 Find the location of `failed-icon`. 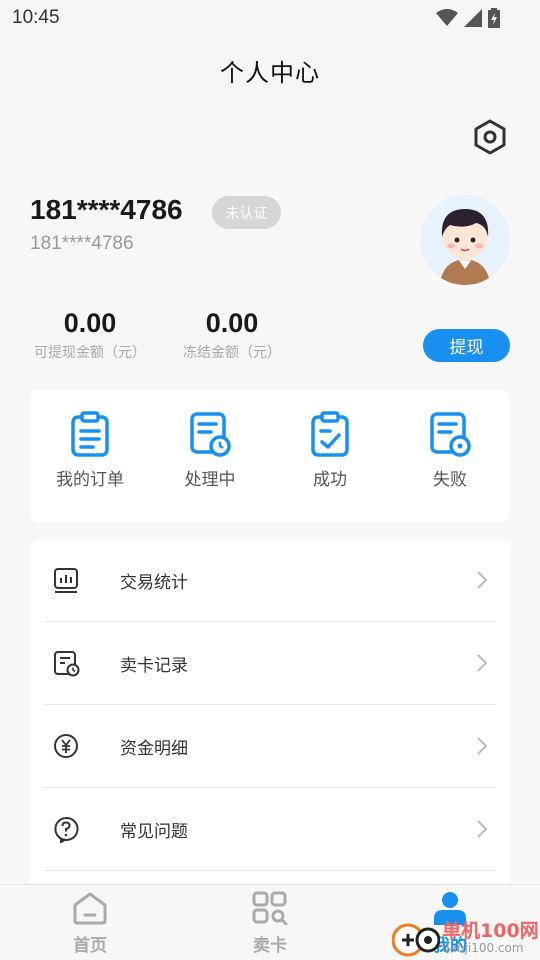

failed-icon is located at coordinates (450, 434).